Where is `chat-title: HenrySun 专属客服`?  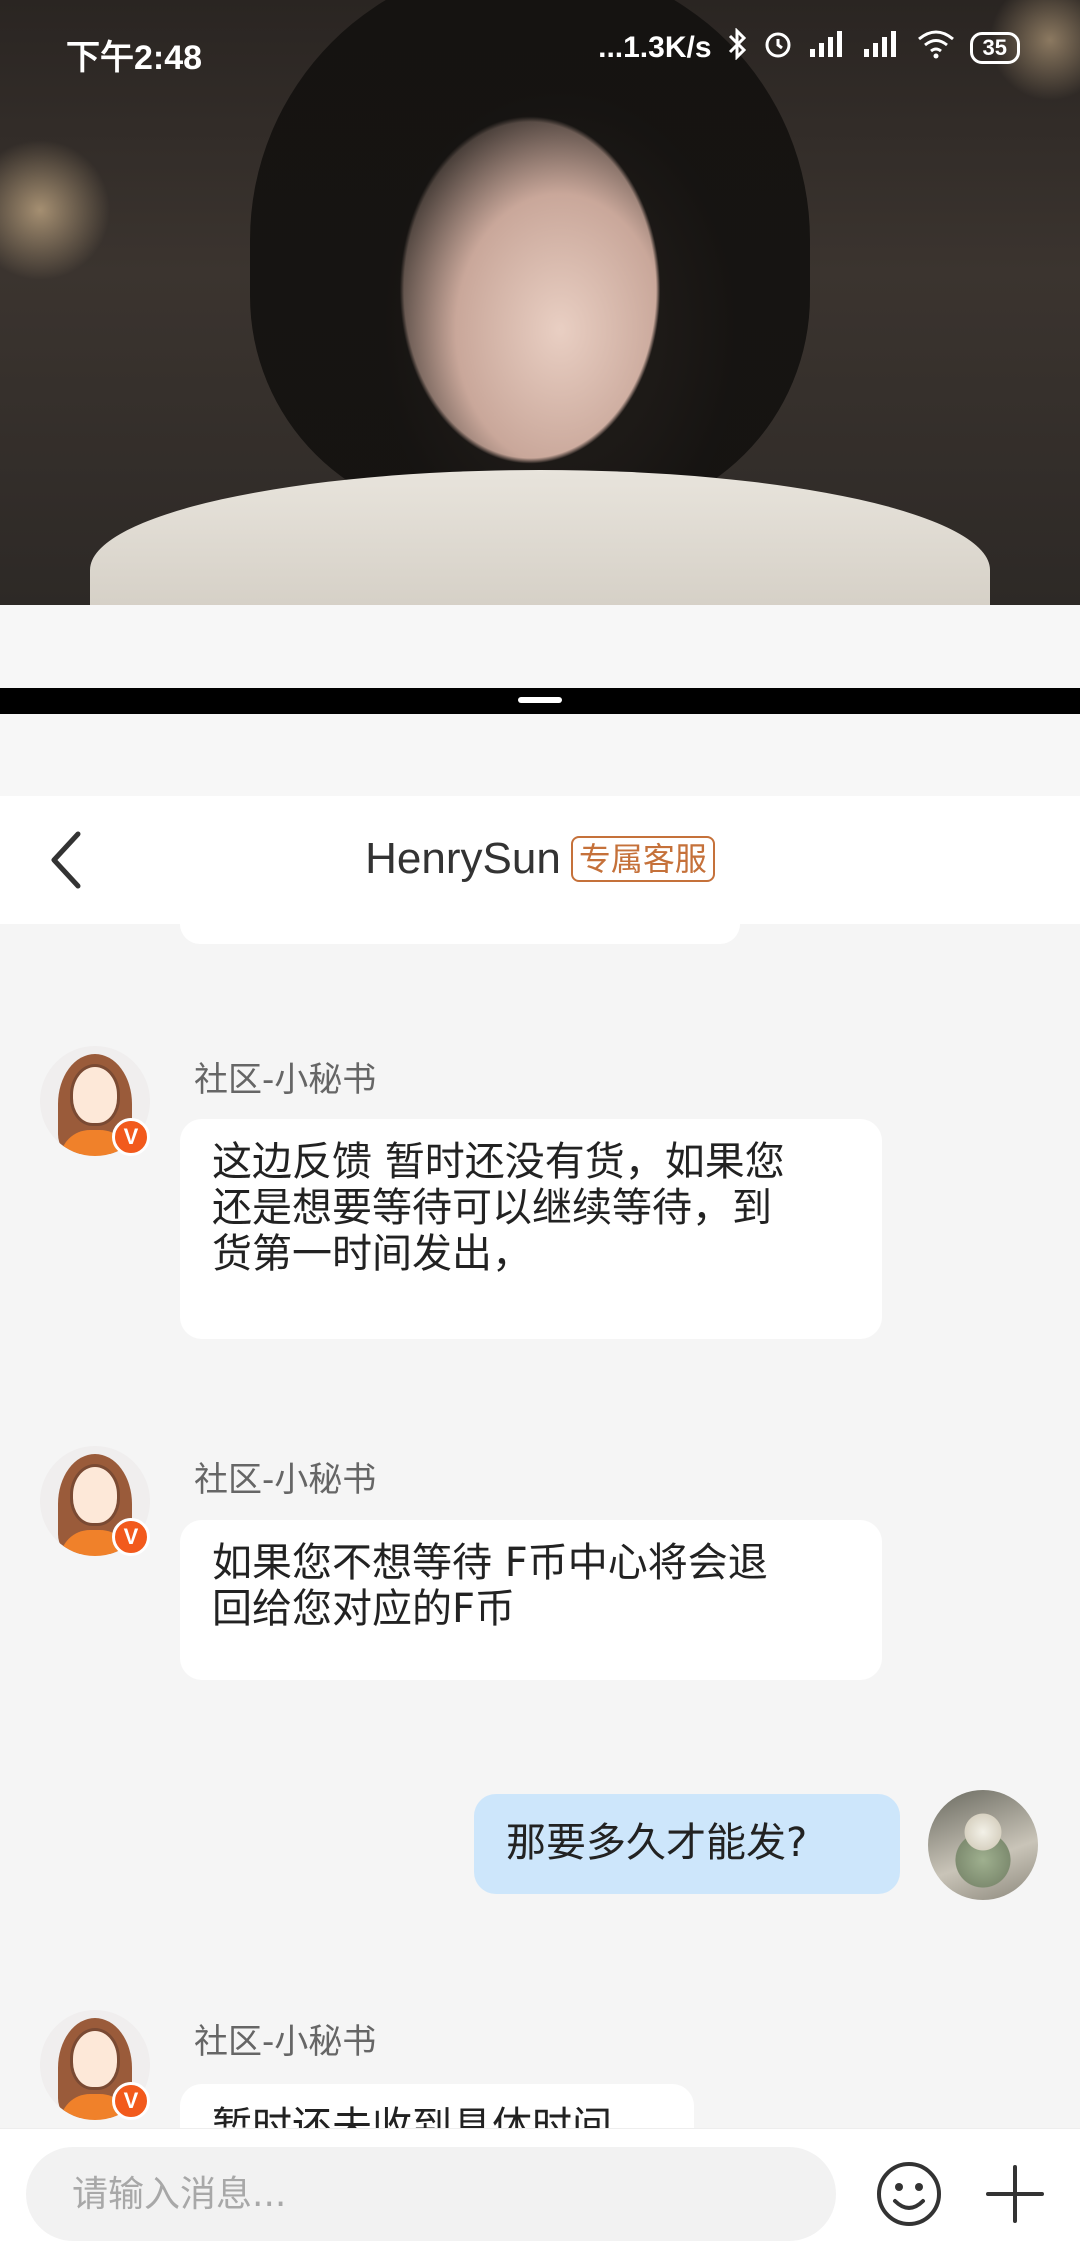
chat-title: HenrySun 专属客服 is located at coordinates (540, 859).